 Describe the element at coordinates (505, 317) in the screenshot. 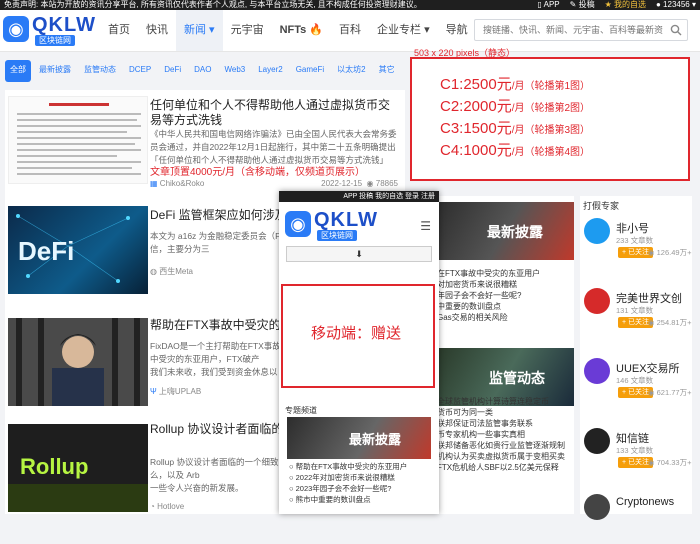

I see `topic-list-item: Gas交易的相关风险` at that location.